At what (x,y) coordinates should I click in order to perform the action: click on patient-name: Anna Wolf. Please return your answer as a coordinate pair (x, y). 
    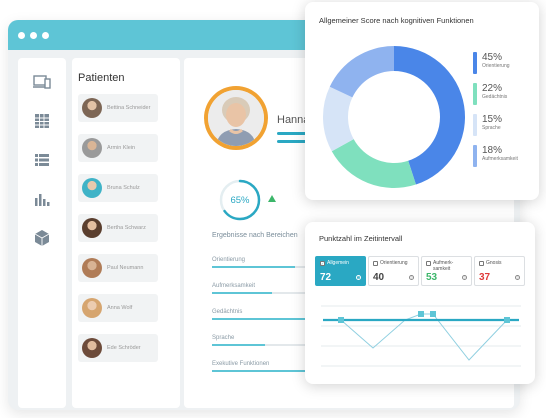
    Looking at the image, I should click on (120, 308).